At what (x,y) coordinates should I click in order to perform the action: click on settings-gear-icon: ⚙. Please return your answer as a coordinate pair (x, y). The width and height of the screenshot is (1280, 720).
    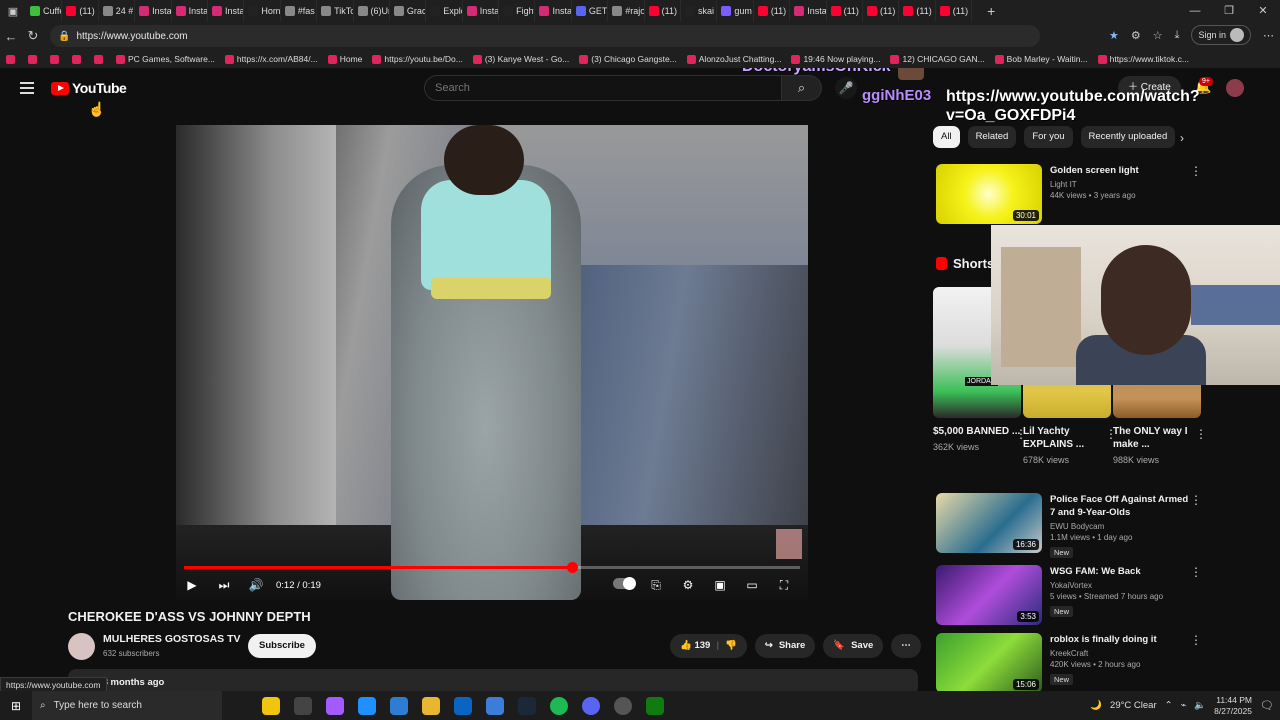
    Looking at the image, I should click on (688, 585).